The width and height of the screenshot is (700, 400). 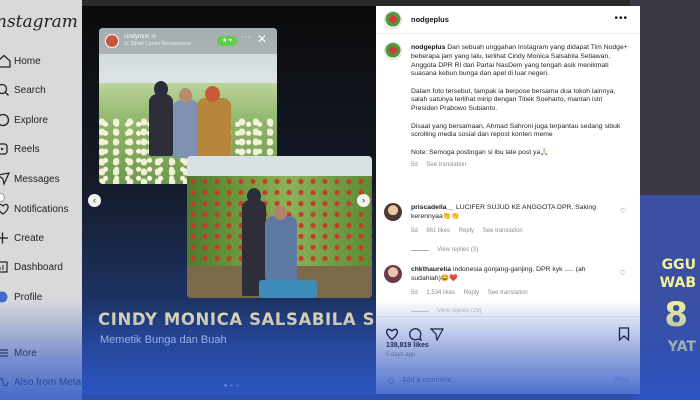 What do you see at coordinates (432, 207) in the screenshot?
I see `commenter-username: priscadella__` at bounding box center [432, 207].